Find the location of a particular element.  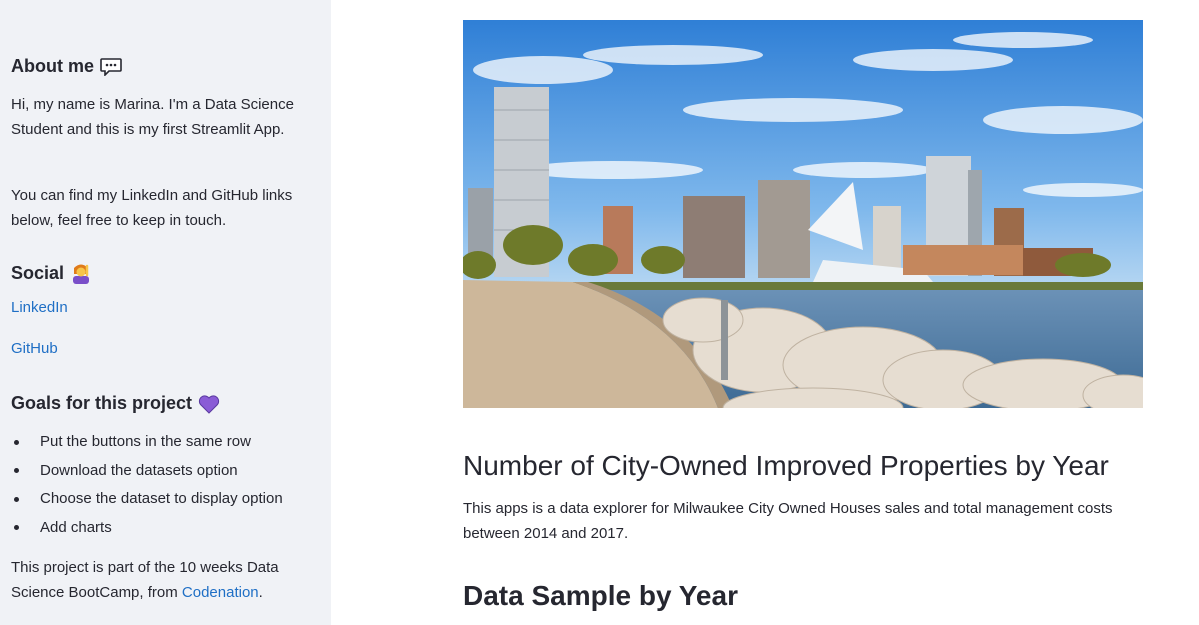

list-item: Put the buttons in the same row is located at coordinates (147, 442).